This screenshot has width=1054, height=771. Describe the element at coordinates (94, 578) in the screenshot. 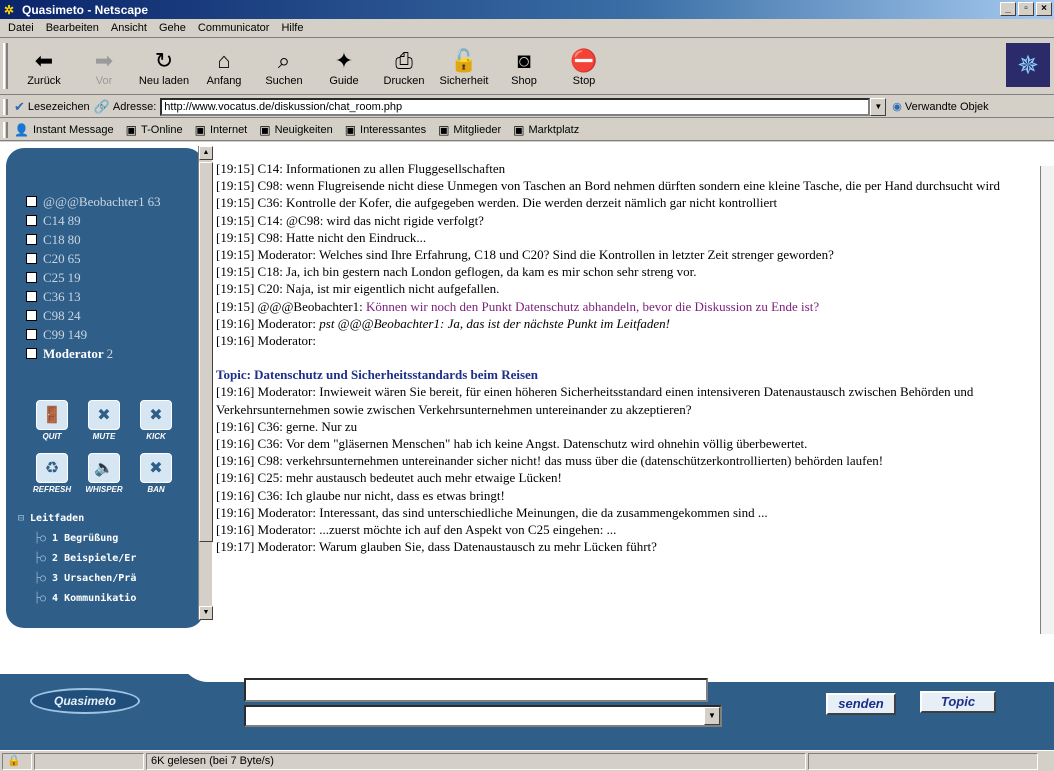

I see `tree-item-label: 3 Ursachen/Prä` at that location.